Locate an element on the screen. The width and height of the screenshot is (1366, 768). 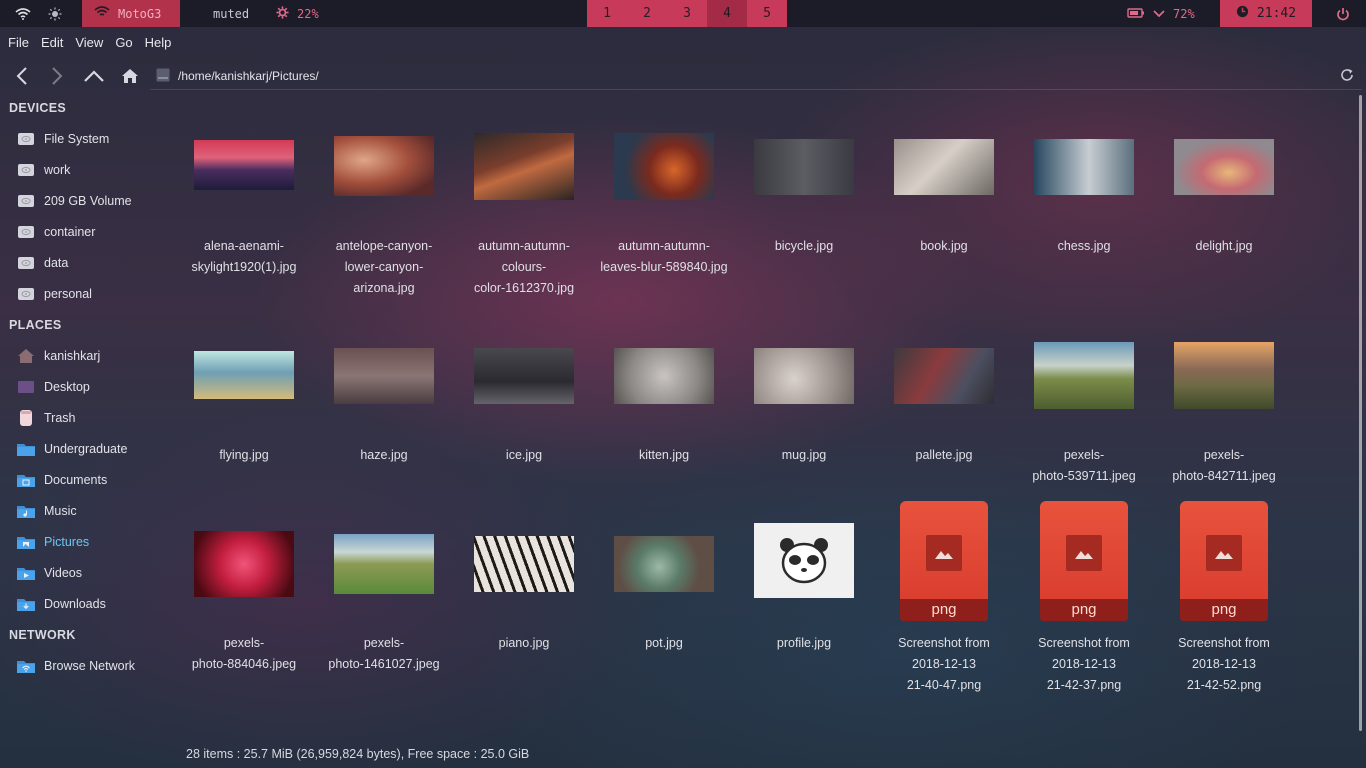
file-item: book.jpg is located at coordinates (944, 193).